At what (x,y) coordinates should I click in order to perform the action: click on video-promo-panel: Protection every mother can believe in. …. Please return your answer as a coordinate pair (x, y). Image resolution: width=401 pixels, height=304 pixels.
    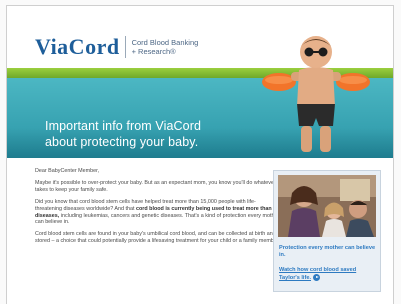
    Looking at the image, I should click on (327, 231).